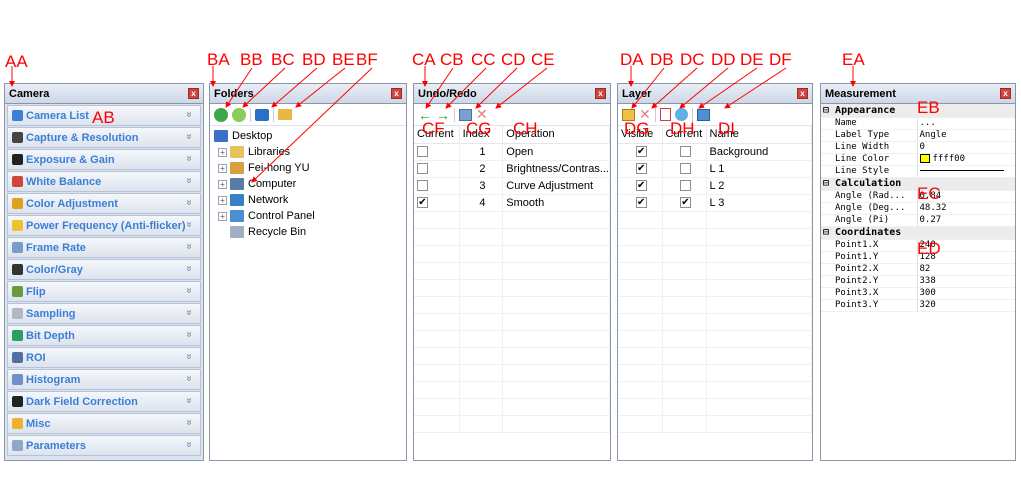 Image resolution: width=1021 pixels, height=500 pixels. Describe the element at coordinates (512, 186) in the screenshot. I see `table-row: 3 Curve Adjustment` at that location.